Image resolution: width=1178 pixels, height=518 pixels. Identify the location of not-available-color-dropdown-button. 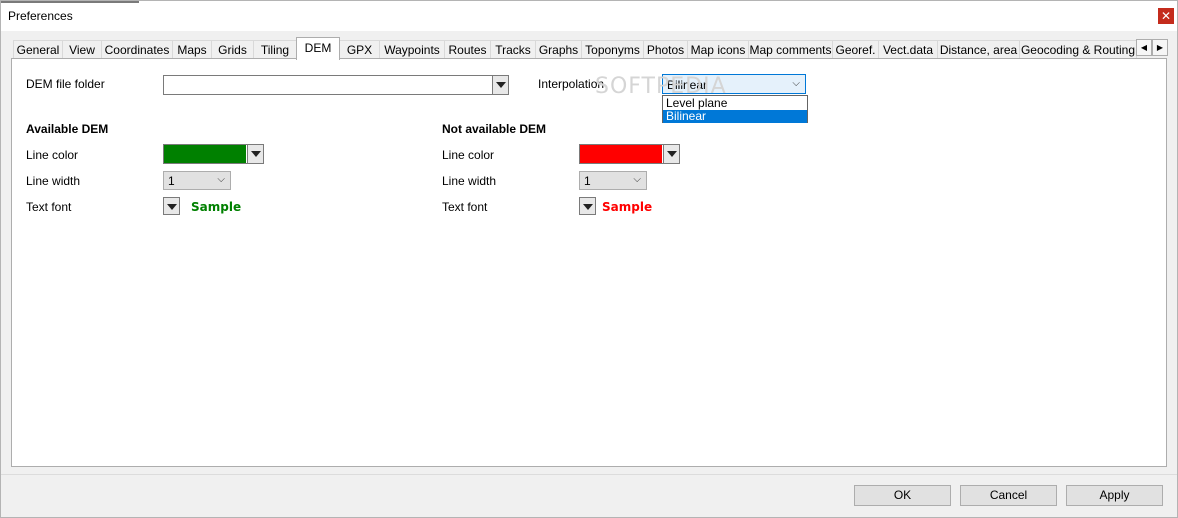
(671, 154).